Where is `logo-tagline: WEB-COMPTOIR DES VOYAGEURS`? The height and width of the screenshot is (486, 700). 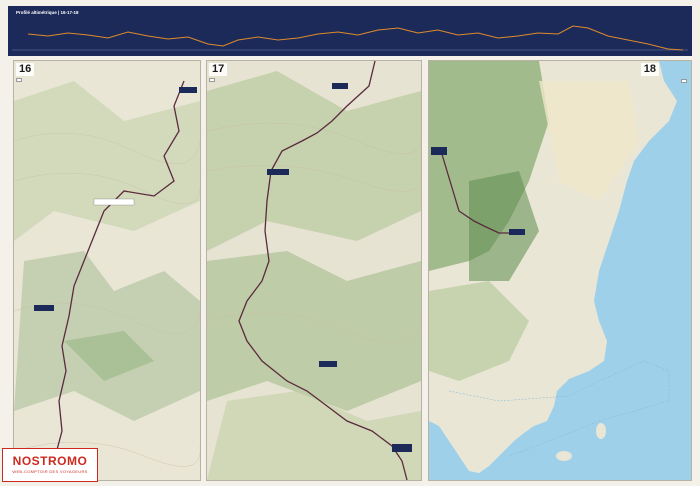 logo-tagline: WEB-COMPTOIR DES VOYAGEURS is located at coordinates (50, 471).